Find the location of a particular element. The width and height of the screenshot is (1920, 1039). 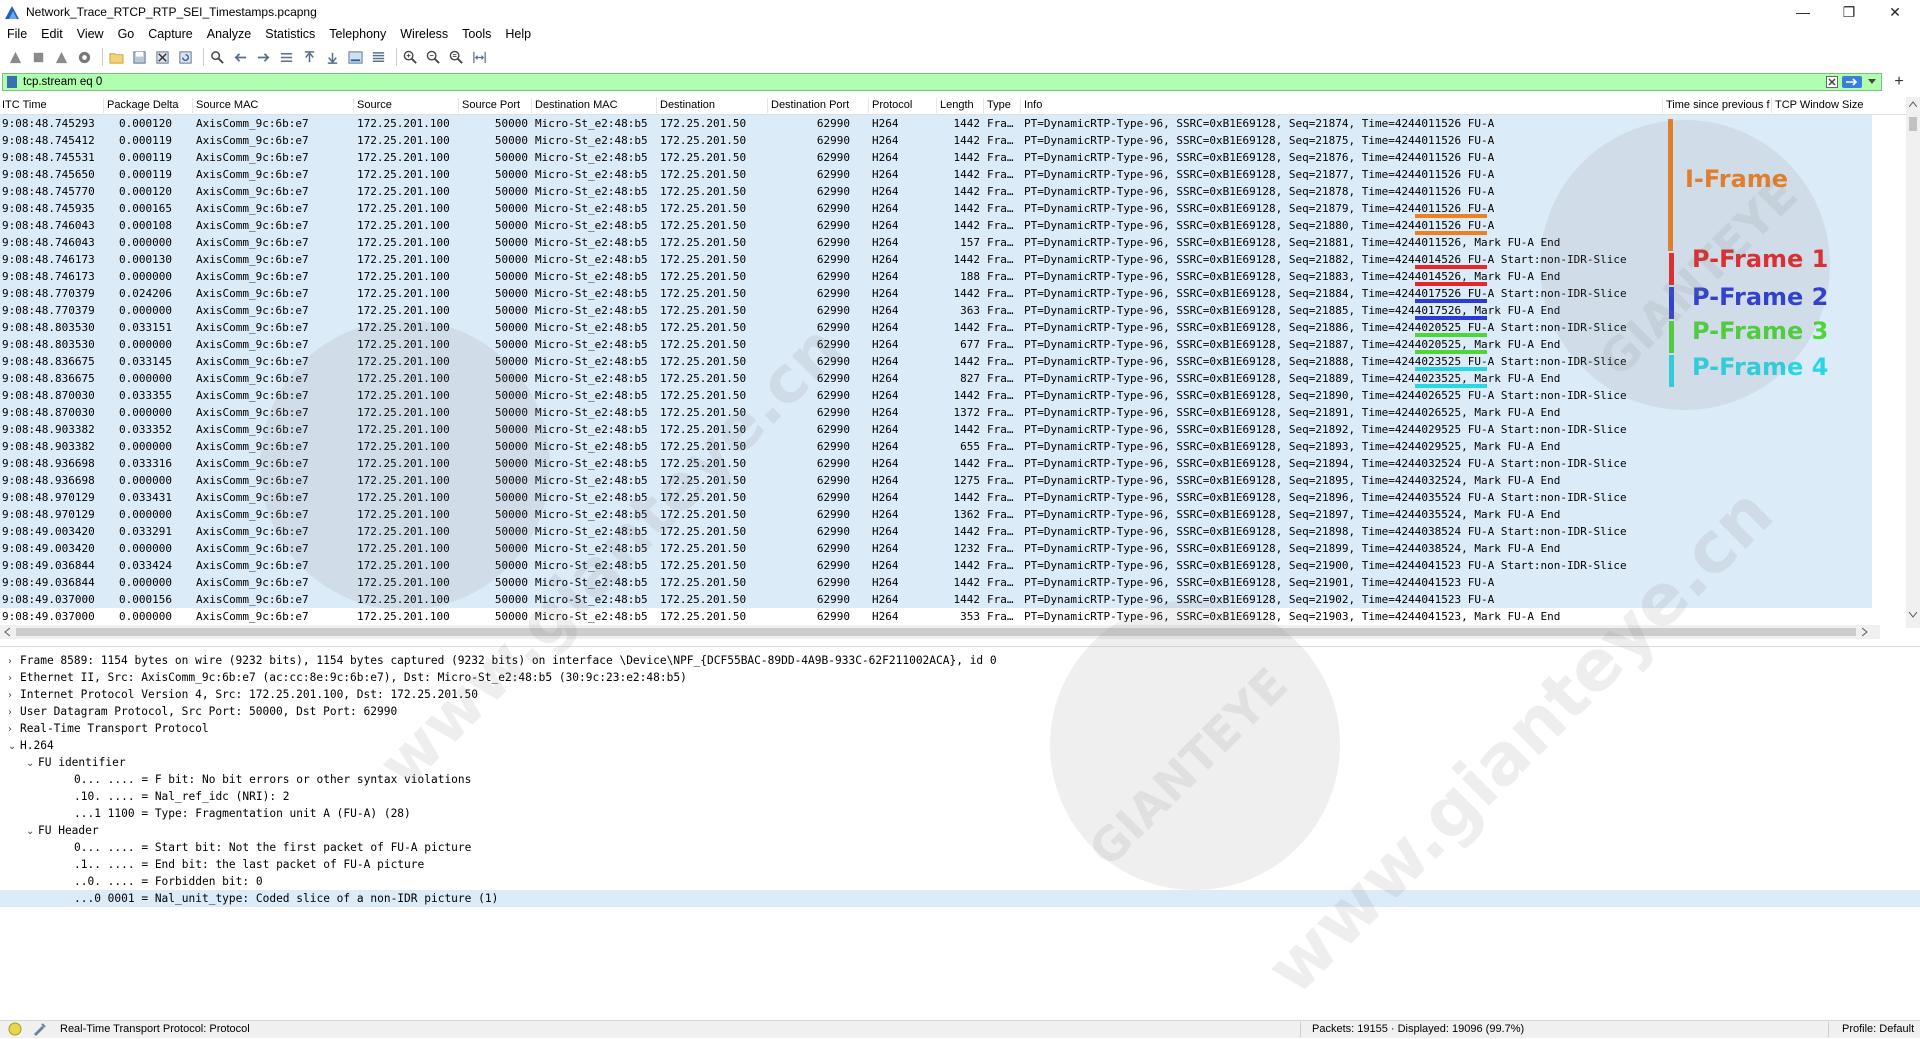

detail-tree-field: ..0. .... = Forbidden bit: 0 is located at coordinates (162, 881).